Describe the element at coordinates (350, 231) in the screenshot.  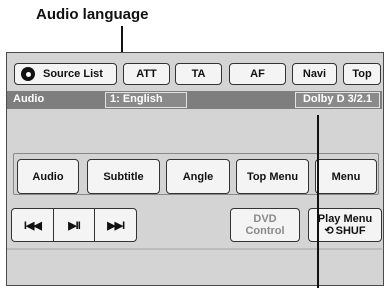
I see `shuffle-label: SHUF` at that location.